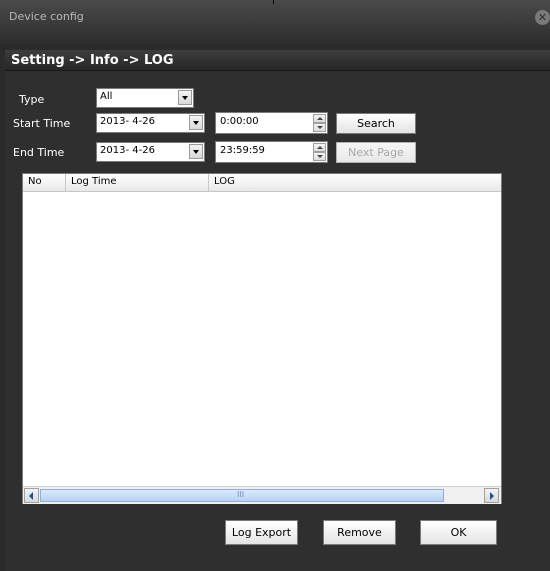 This screenshot has width=550, height=571. What do you see at coordinates (46, 16) in the screenshot?
I see `window-title: Device config` at bounding box center [46, 16].